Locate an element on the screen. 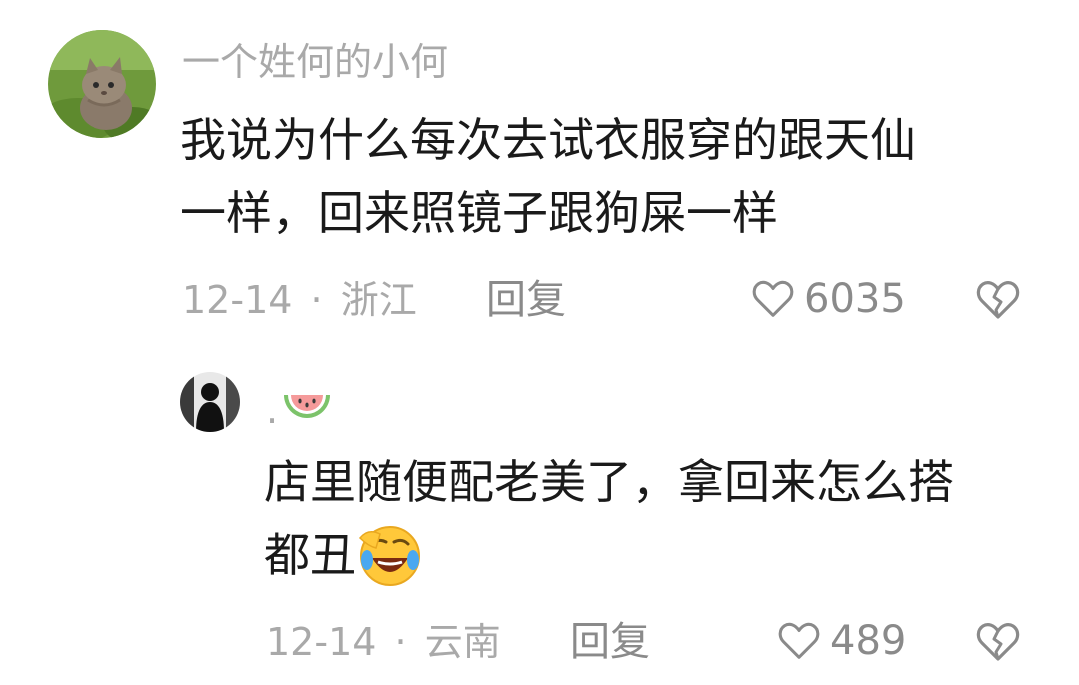 Image resolution: width=1079 pixels, height=685 pixels. comment-text-line: 店里随便配老美了，拿回来怎么搭 is located at coordinates (609, 482).